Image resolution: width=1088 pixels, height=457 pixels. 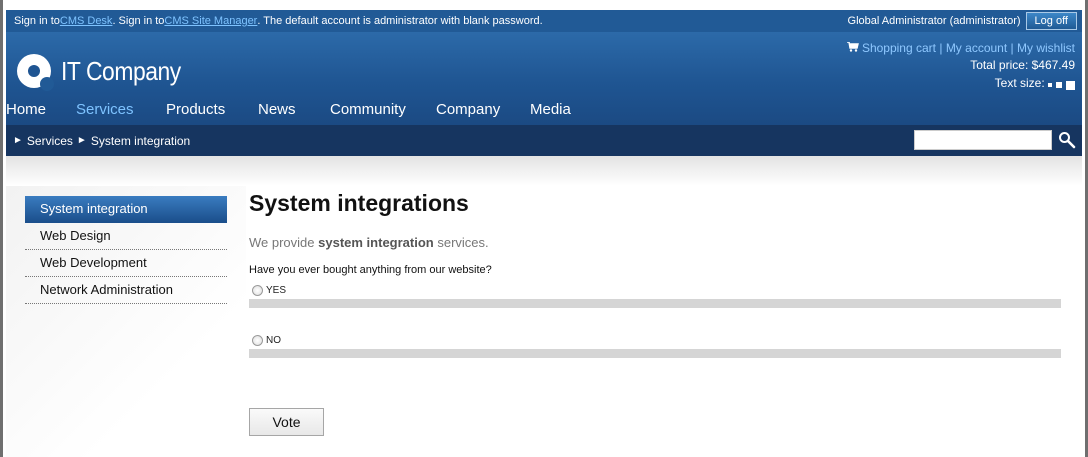 I want to click on text-size-label: Text size:, so click(x=1019, y=83).